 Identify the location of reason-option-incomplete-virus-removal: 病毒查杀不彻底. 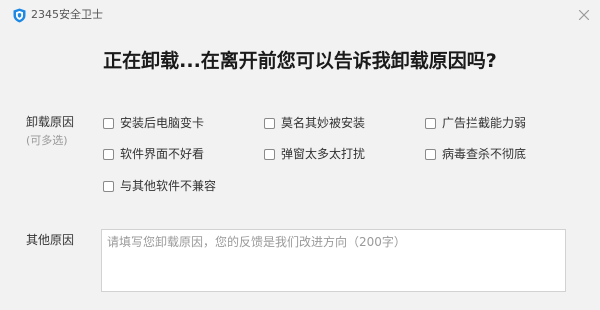
(475, 154).